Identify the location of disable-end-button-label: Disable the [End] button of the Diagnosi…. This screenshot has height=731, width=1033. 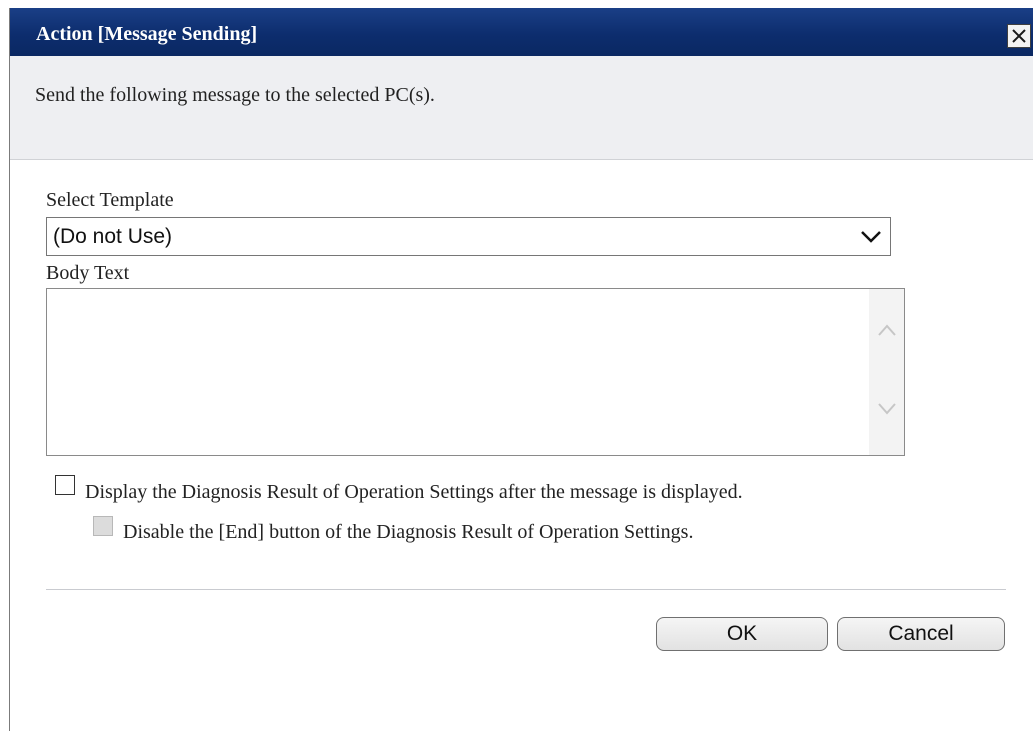
(408, 532).